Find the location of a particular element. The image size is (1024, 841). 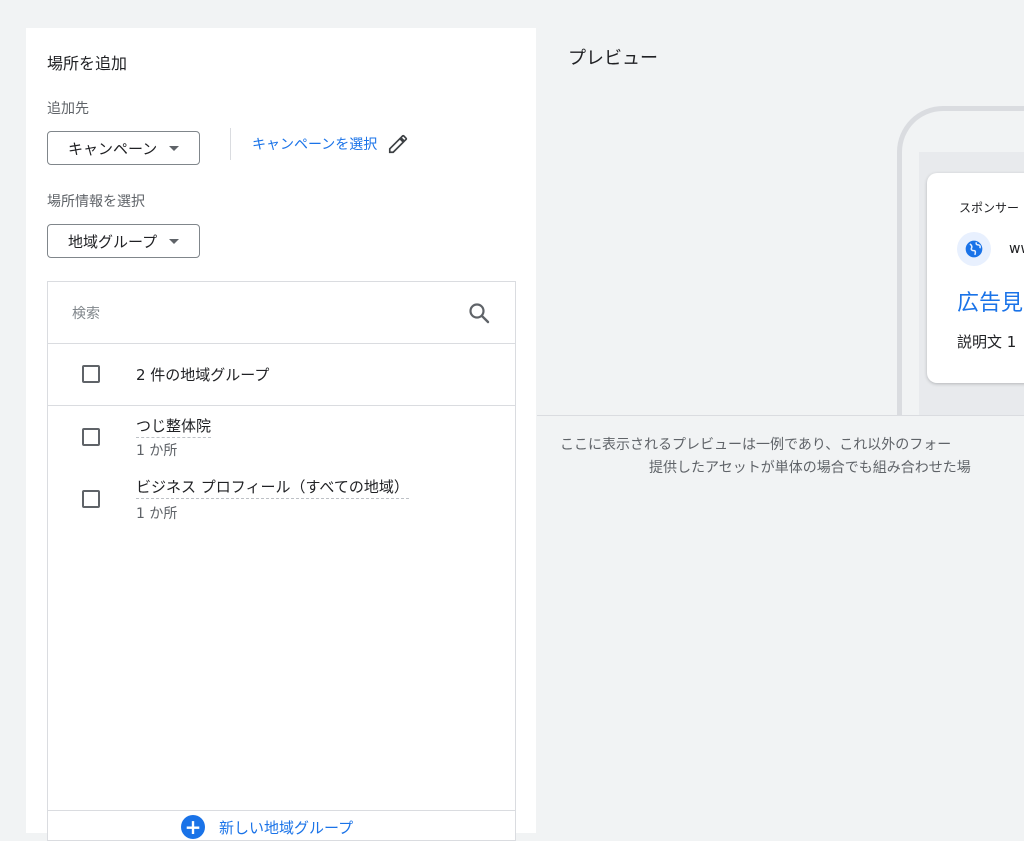

divider is located at coordinates (230, 144).